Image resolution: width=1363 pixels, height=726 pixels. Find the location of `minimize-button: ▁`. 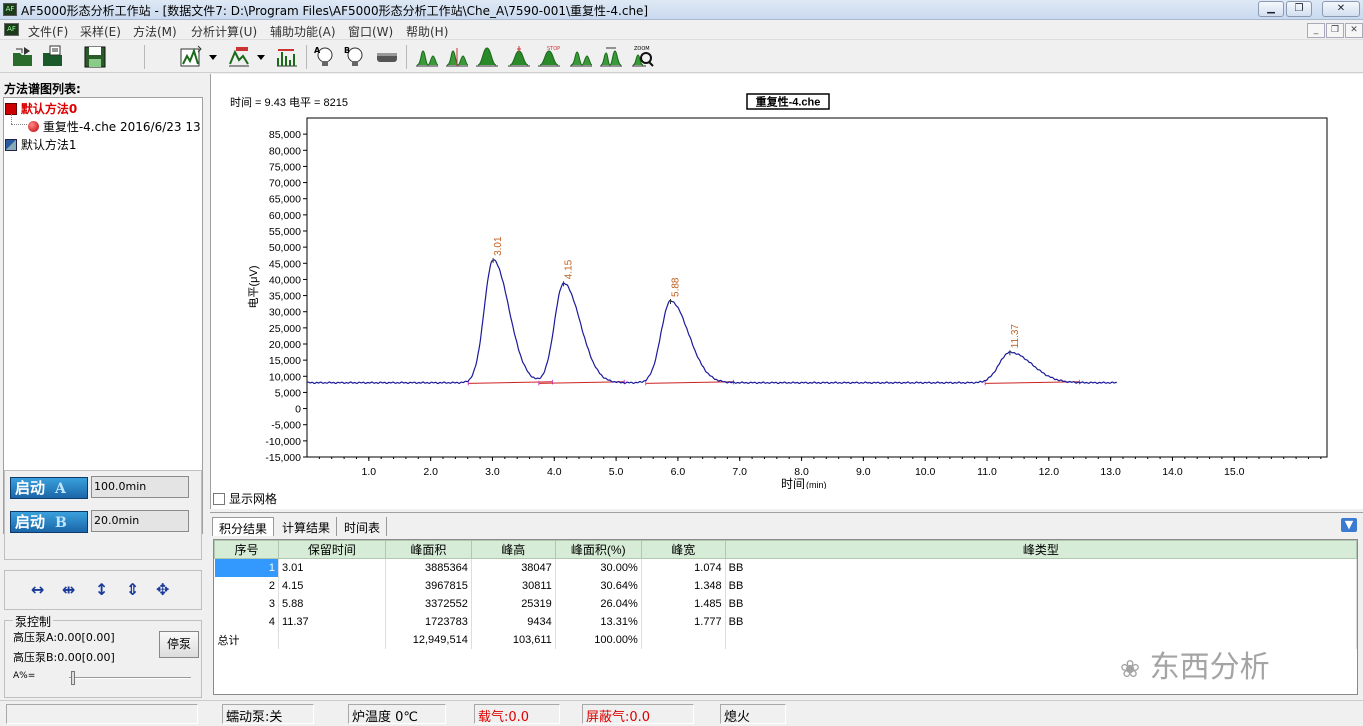

minimize-button: ▁ is located at coordinates (1271, 9).